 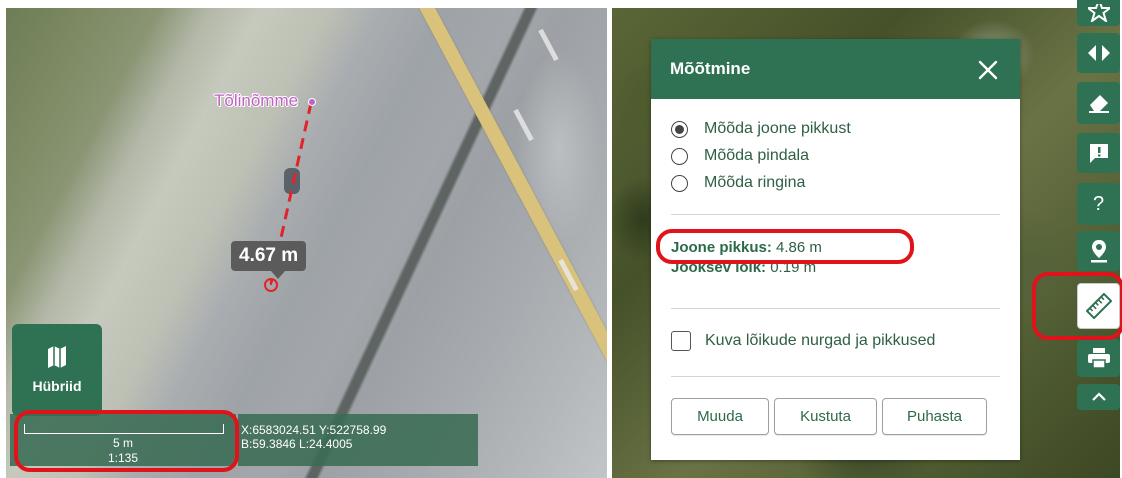 I want to click on highlight-line-length, so click(x=785, y=246).